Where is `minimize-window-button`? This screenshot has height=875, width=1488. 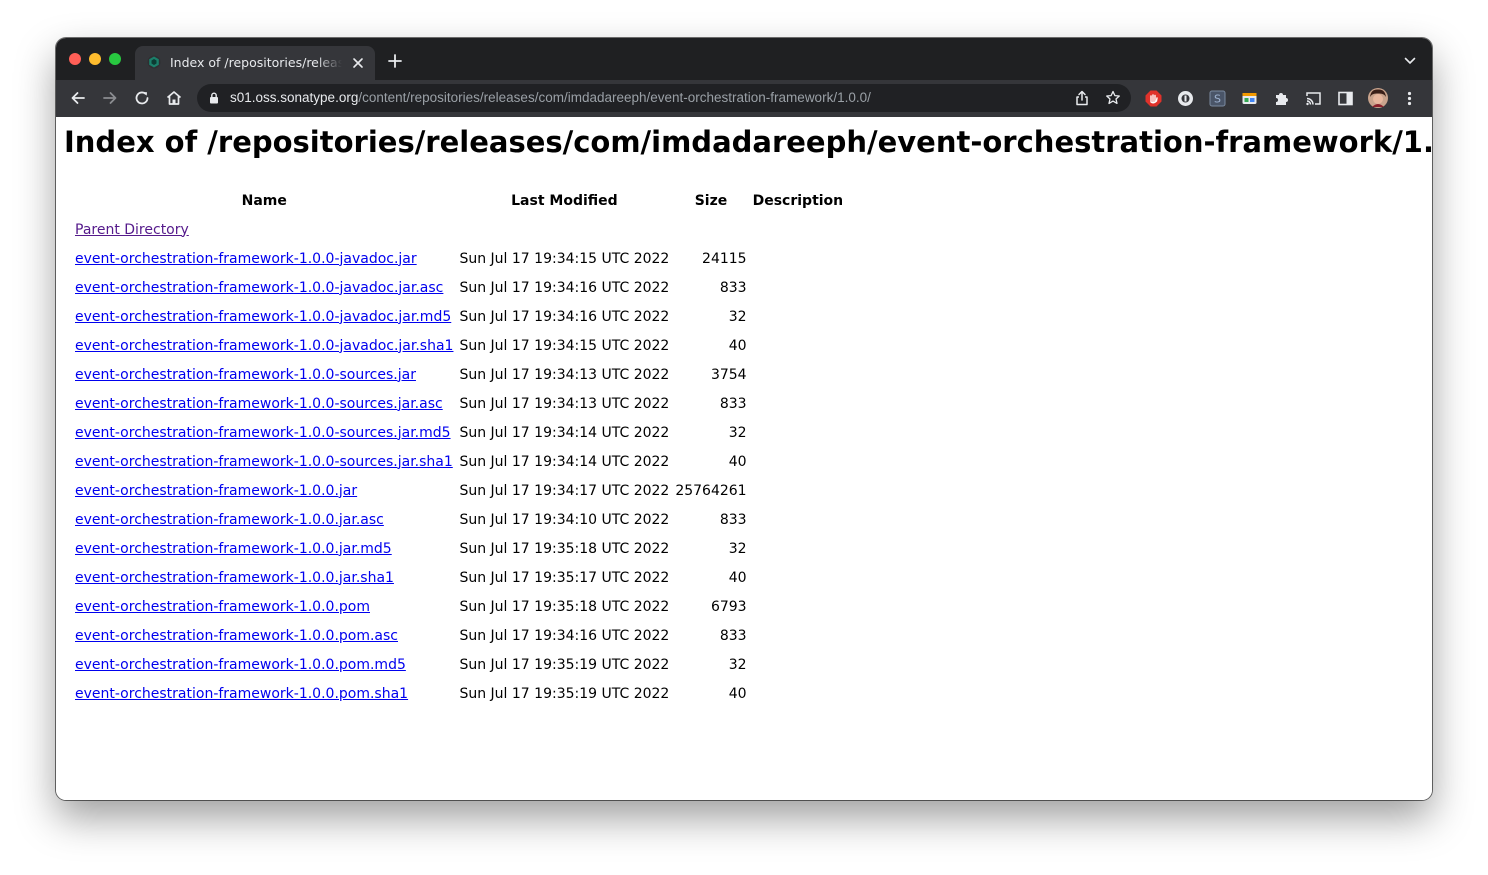
minimize-window-button is located at coordinates (95, 59).